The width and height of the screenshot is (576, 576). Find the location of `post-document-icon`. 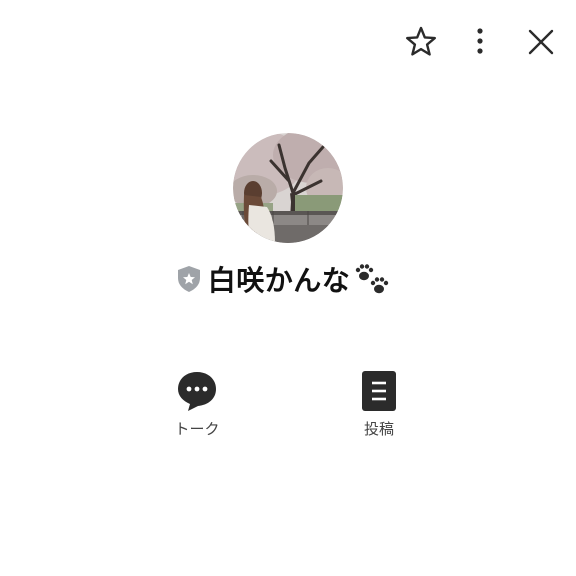

post-document-icon is located at coordinates (379, 391).